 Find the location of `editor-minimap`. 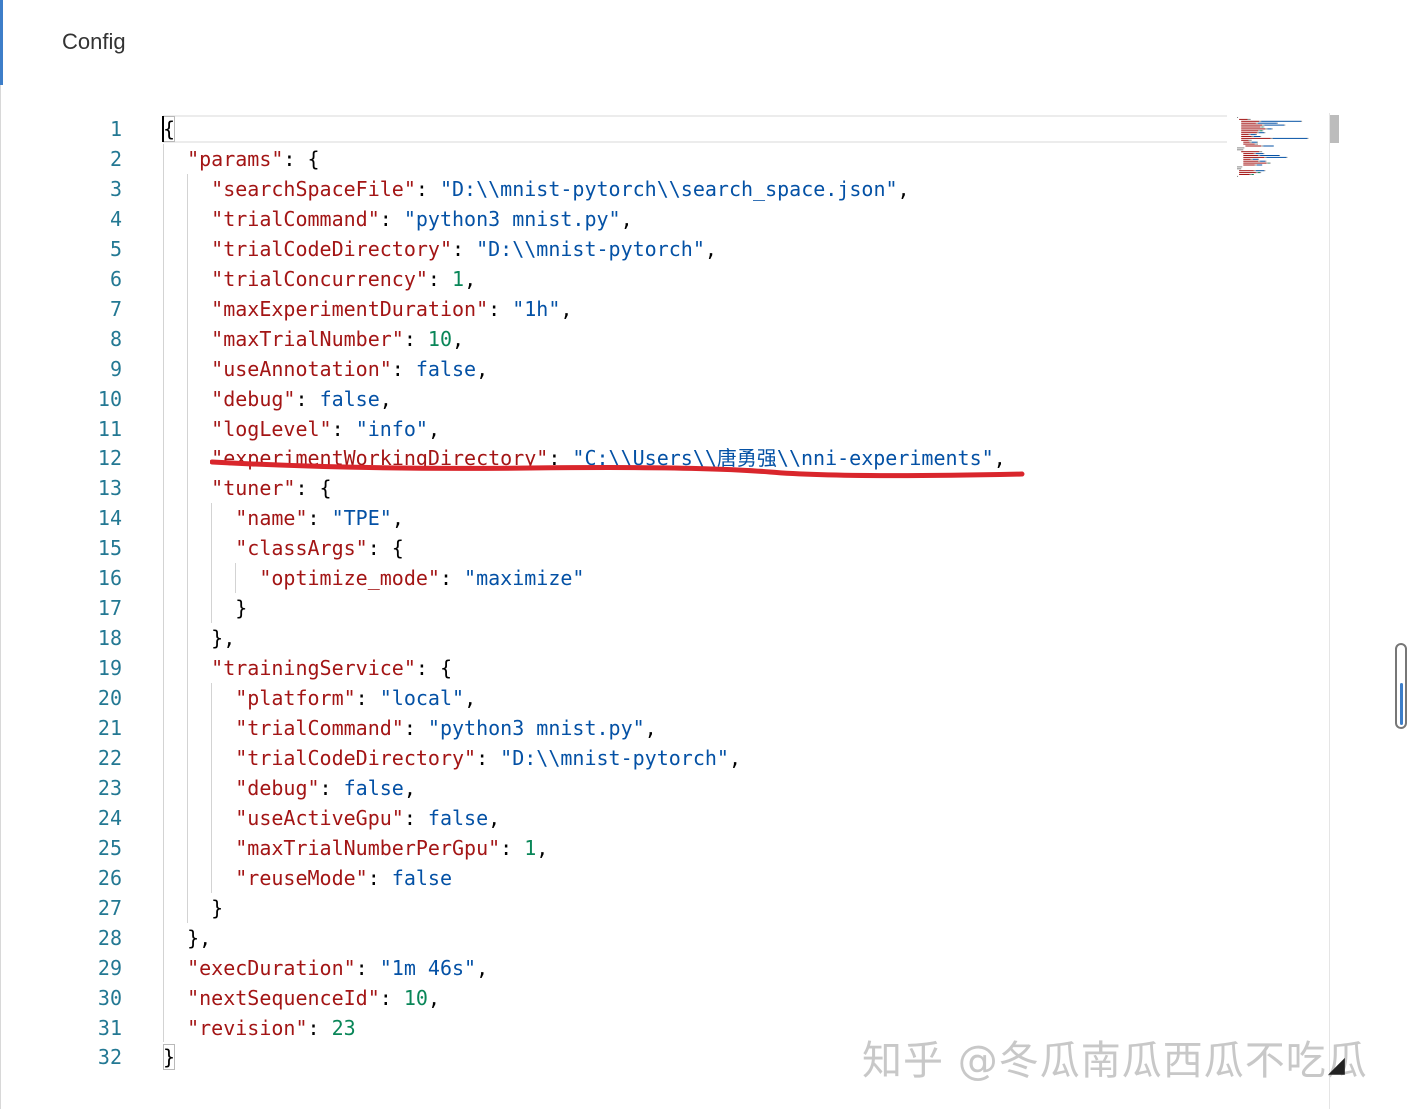

editor-minimap is located at coordinates (1272, 147).